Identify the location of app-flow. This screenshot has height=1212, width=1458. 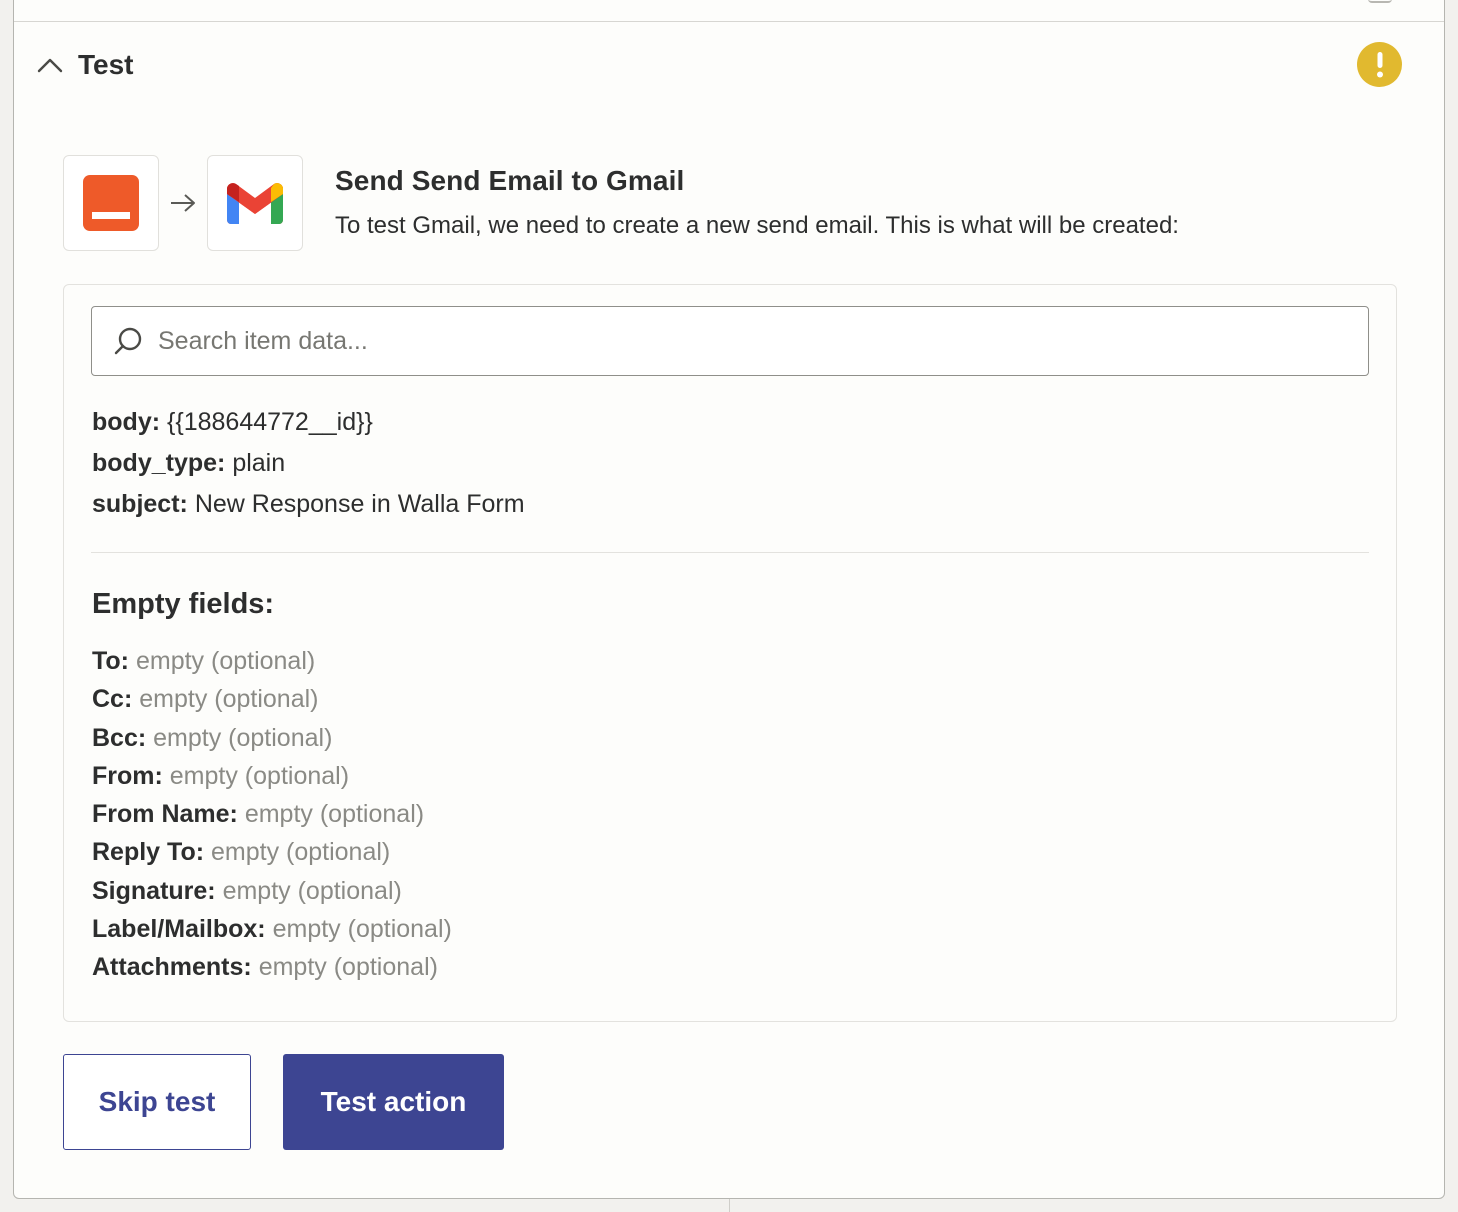
(183, 203).